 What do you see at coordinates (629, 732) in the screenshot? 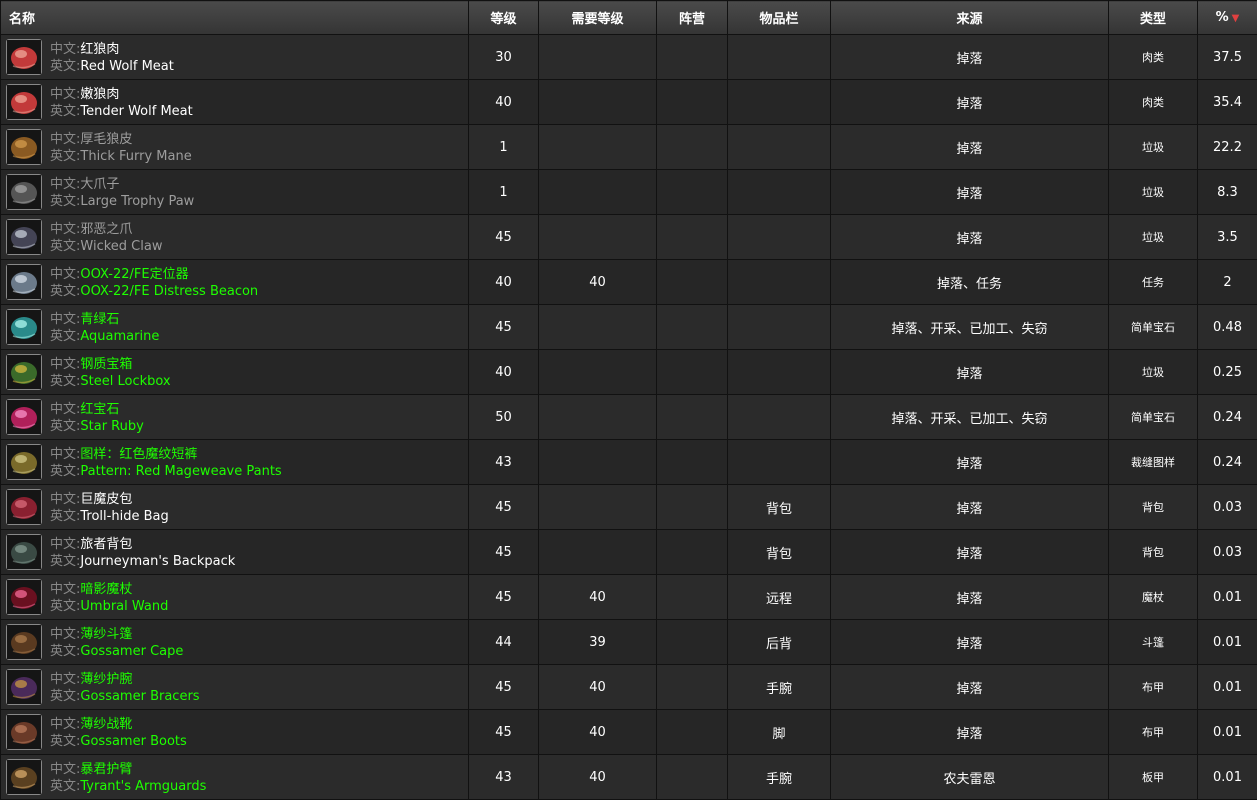
I see `table-row: 中文:薄纱战靴英文:Gossamer Boots4540脚掉落布甲0.01` at bounding box center [629, 732].